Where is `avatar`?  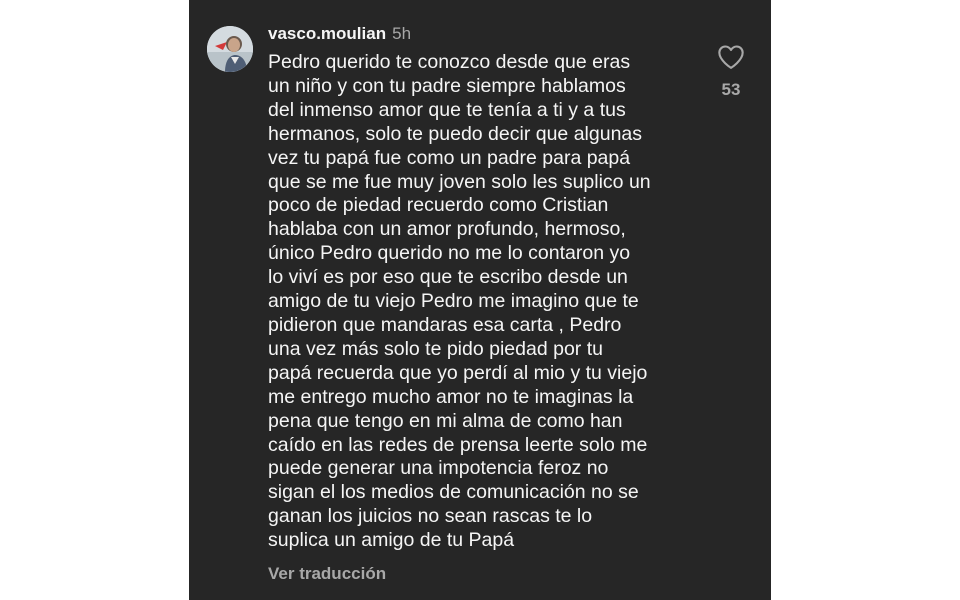 avatar is located at coordinates (230, 49).